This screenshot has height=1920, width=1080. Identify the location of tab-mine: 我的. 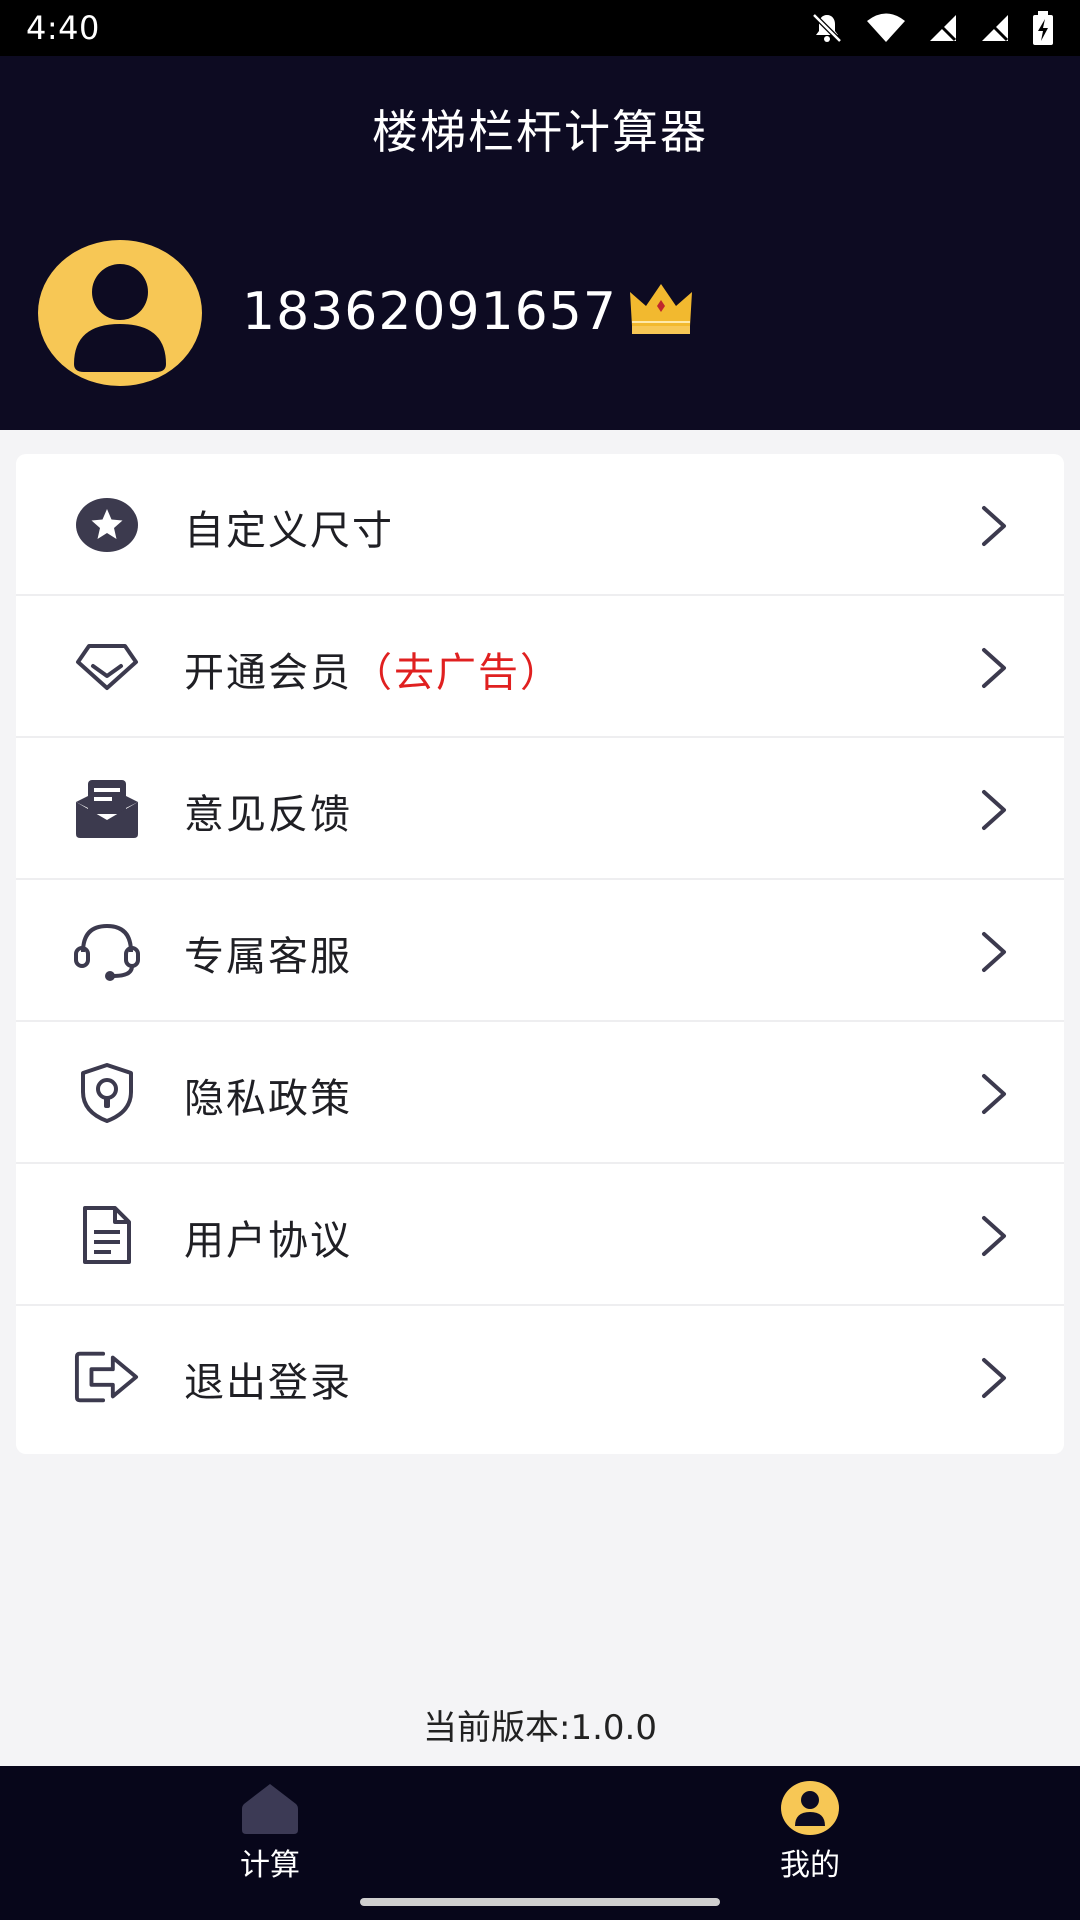
(810, 1831).